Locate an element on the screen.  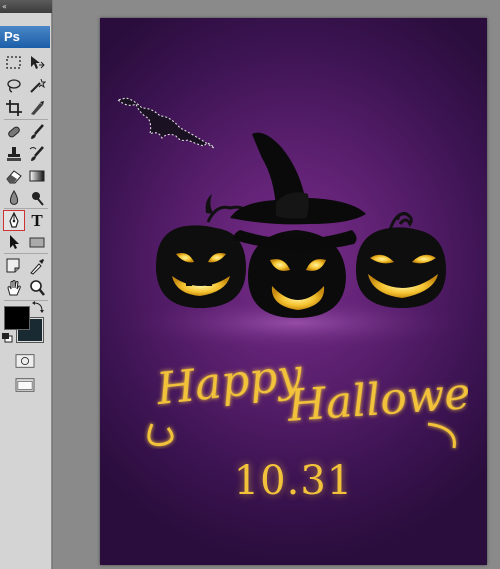
greeting-lettering: Happy Halloween is located at coordinates (307, 399).